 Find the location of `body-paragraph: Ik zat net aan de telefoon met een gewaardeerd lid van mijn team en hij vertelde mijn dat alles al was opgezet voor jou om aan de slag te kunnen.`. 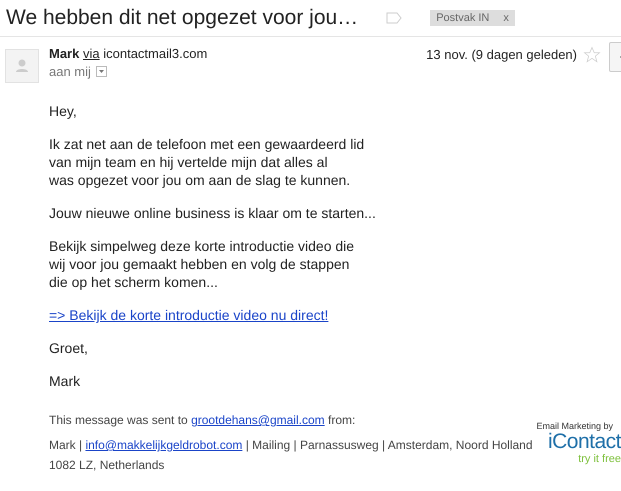

body-paragraph: Ik zat net aan de telefoon met een gewaardeerd lid van mijn team en hij vertelde mijn dat alles al was opgezet voor jou om aan de slag te kunnen. is located at coordinates (207, 162).